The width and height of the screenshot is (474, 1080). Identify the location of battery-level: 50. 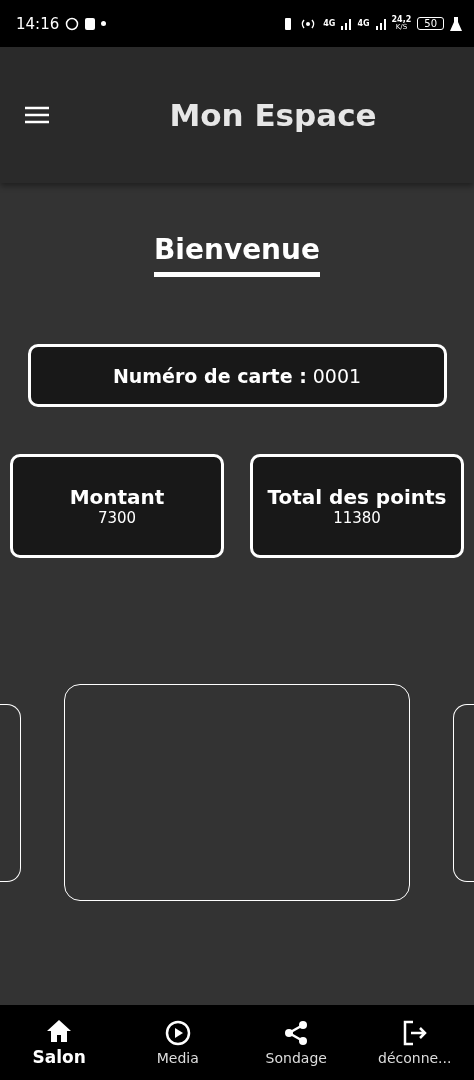
(430, 23).